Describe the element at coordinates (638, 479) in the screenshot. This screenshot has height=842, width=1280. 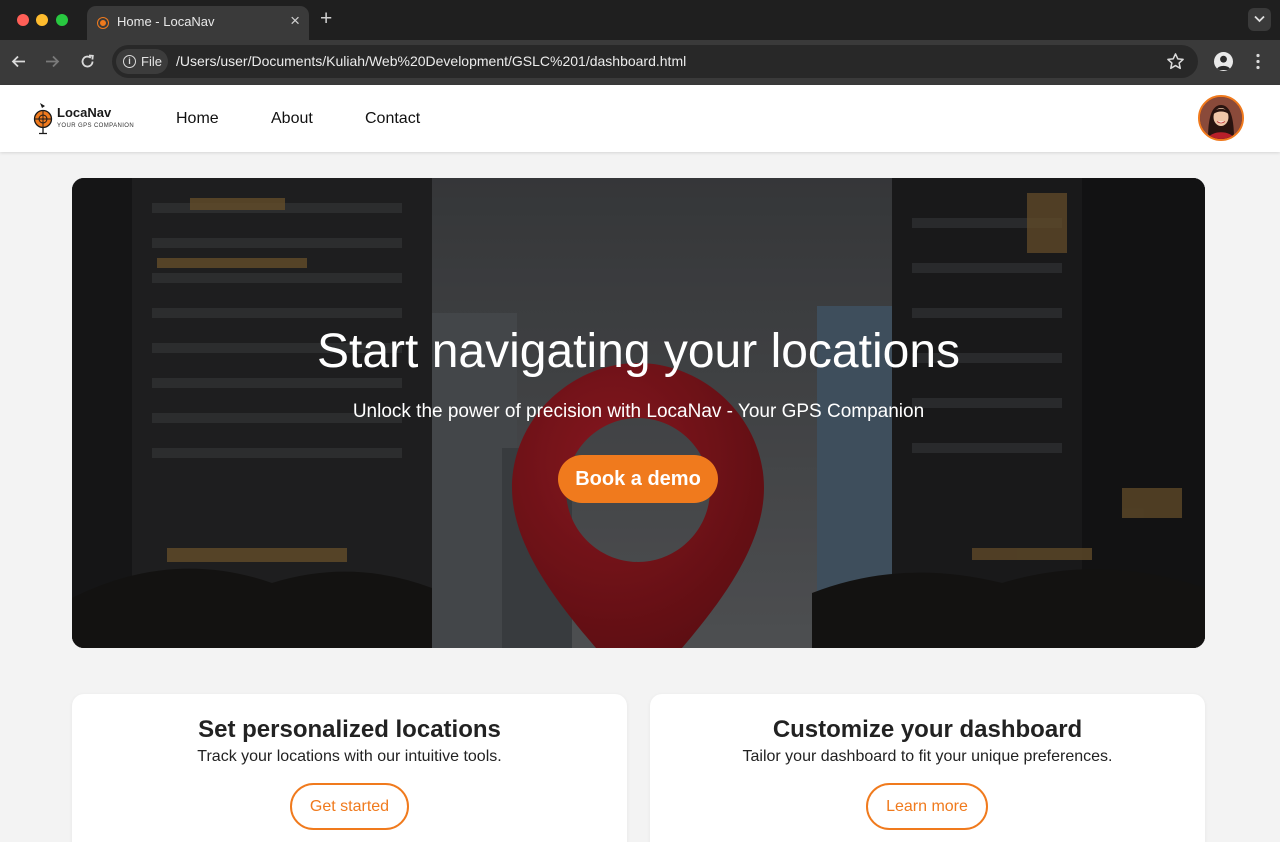
I see `book-demo-button: Book a demo` at that location.